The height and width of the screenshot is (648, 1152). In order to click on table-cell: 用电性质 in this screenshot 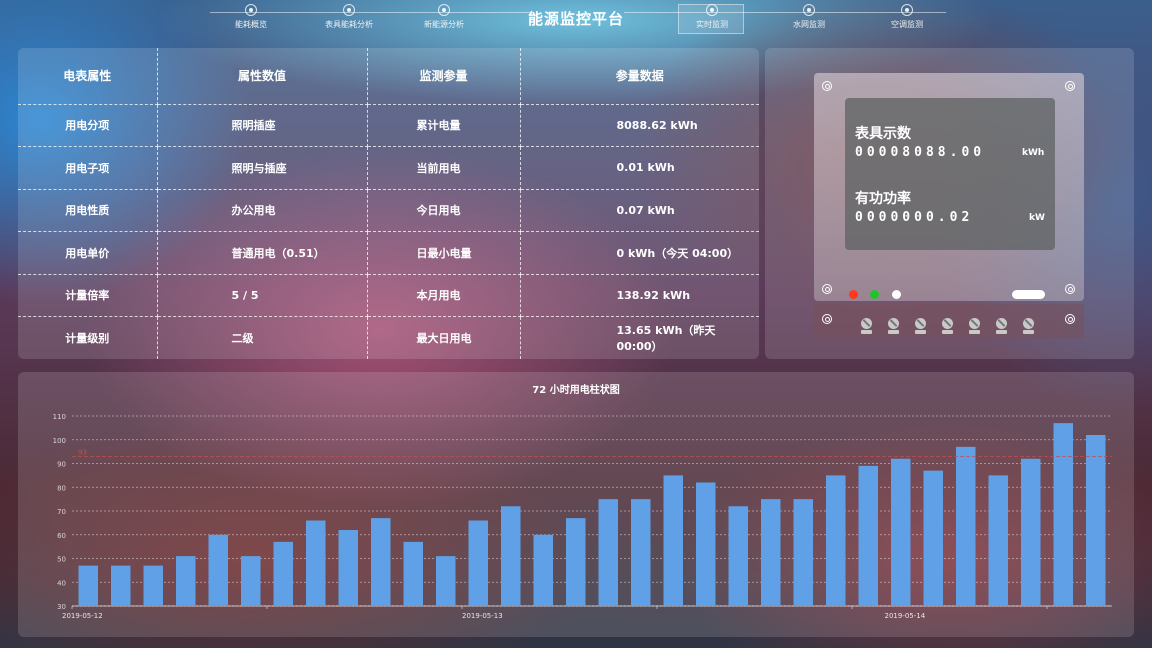, I will do `click(88, 210)`.